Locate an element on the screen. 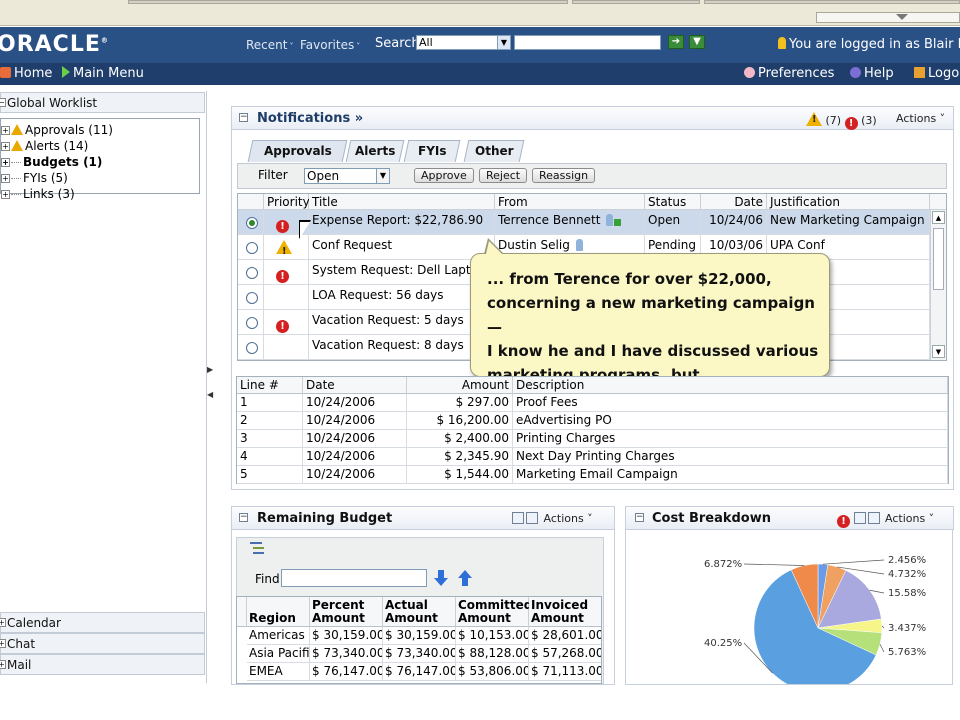 This screenshot has height=720, width=960. title-text: Expense Report: $22,786.90 is located at coordinates (397, 220).